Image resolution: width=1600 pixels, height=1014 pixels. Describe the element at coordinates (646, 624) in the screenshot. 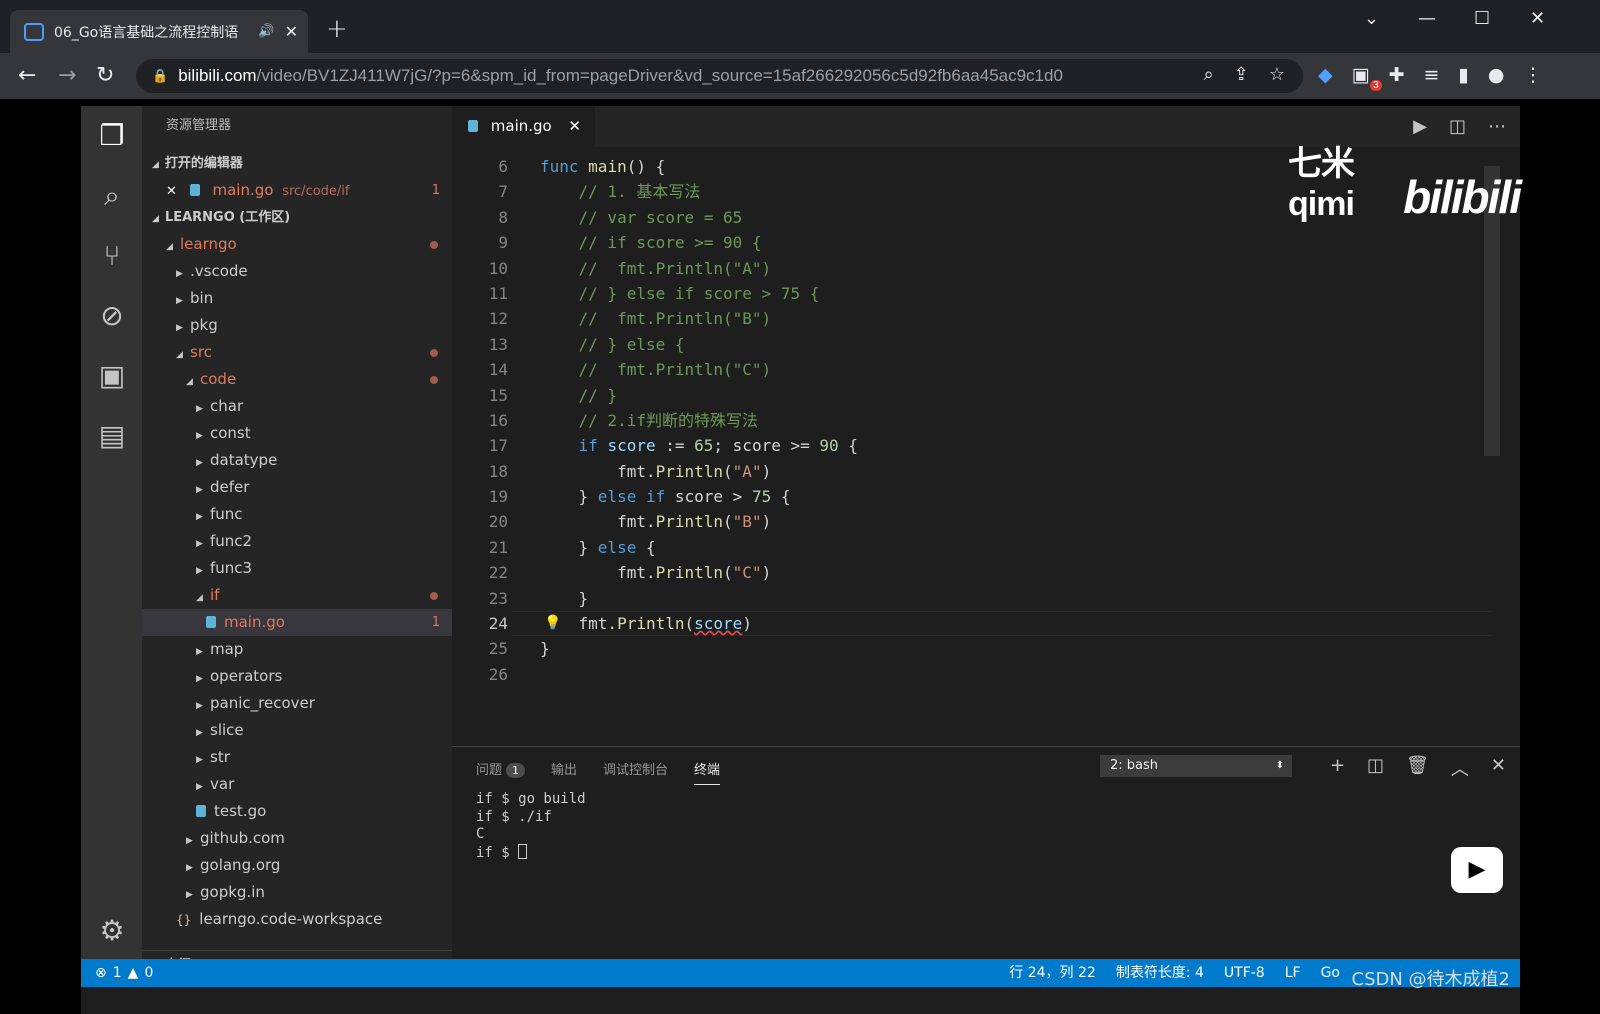

I see `code-text: fmt.Println(score)` at that location.